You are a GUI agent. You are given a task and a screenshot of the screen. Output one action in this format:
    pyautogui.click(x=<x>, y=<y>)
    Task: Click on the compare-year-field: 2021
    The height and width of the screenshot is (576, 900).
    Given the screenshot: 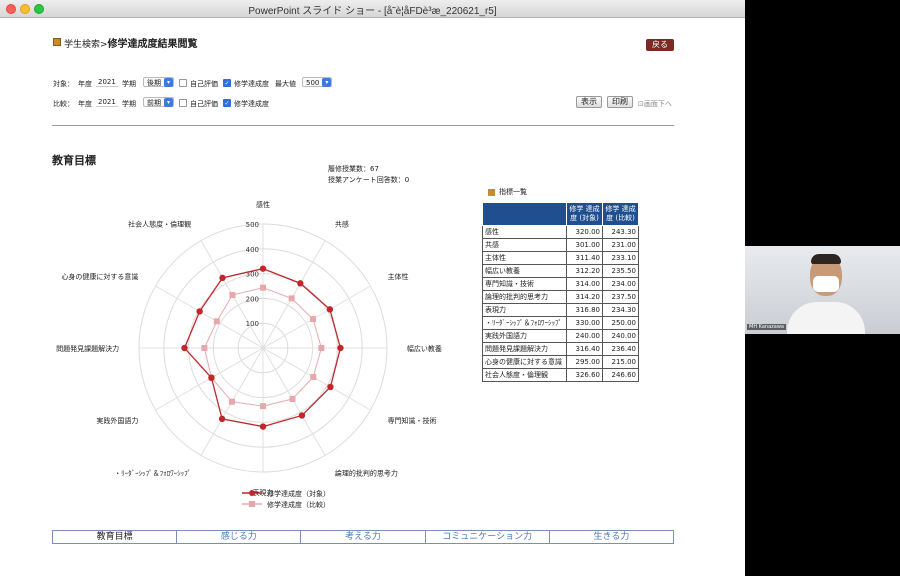 What is the action you would take?
    pyautogui.click(x=107, y=102)
    